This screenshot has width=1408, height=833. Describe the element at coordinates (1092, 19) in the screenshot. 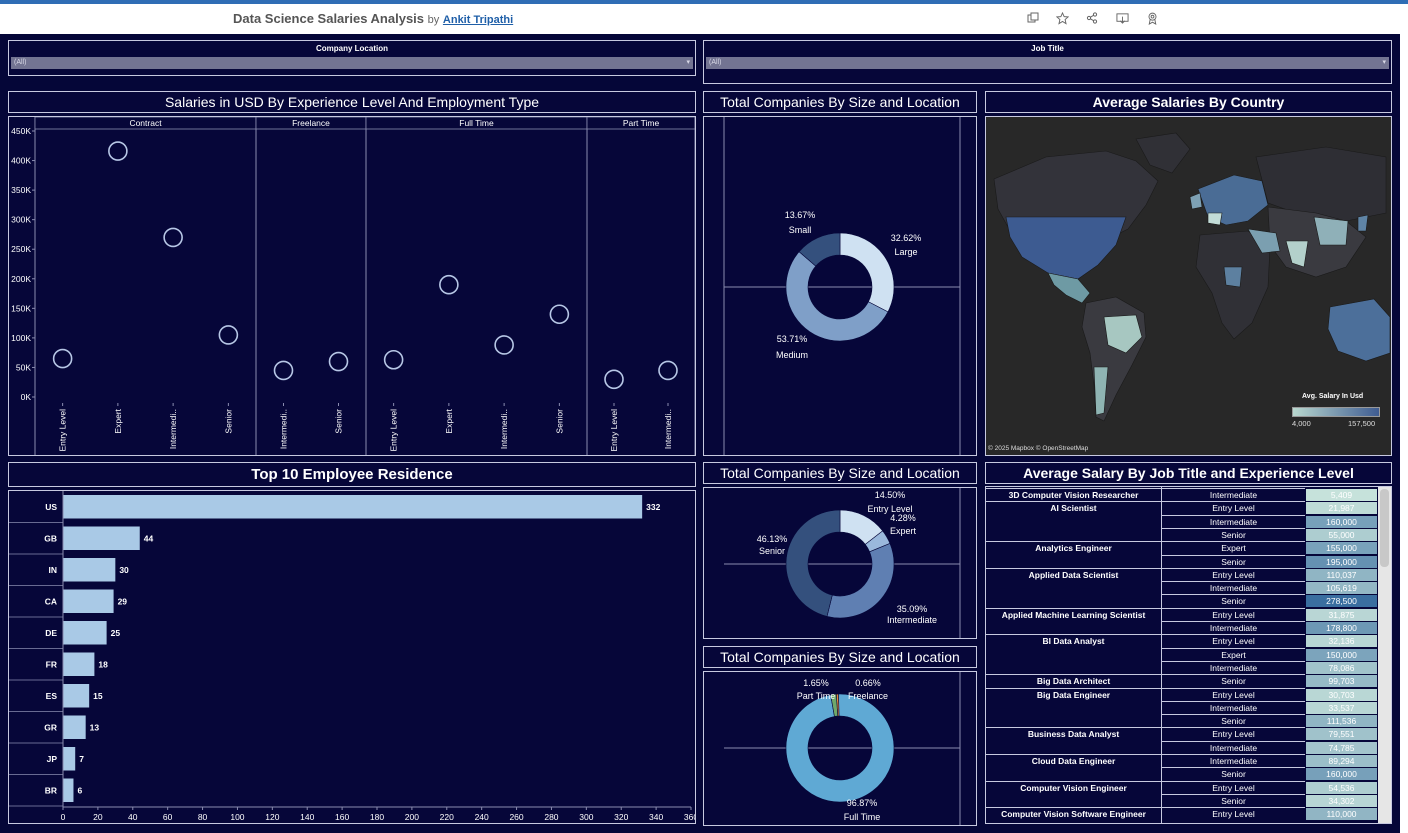

I see `share-icon` at that location.